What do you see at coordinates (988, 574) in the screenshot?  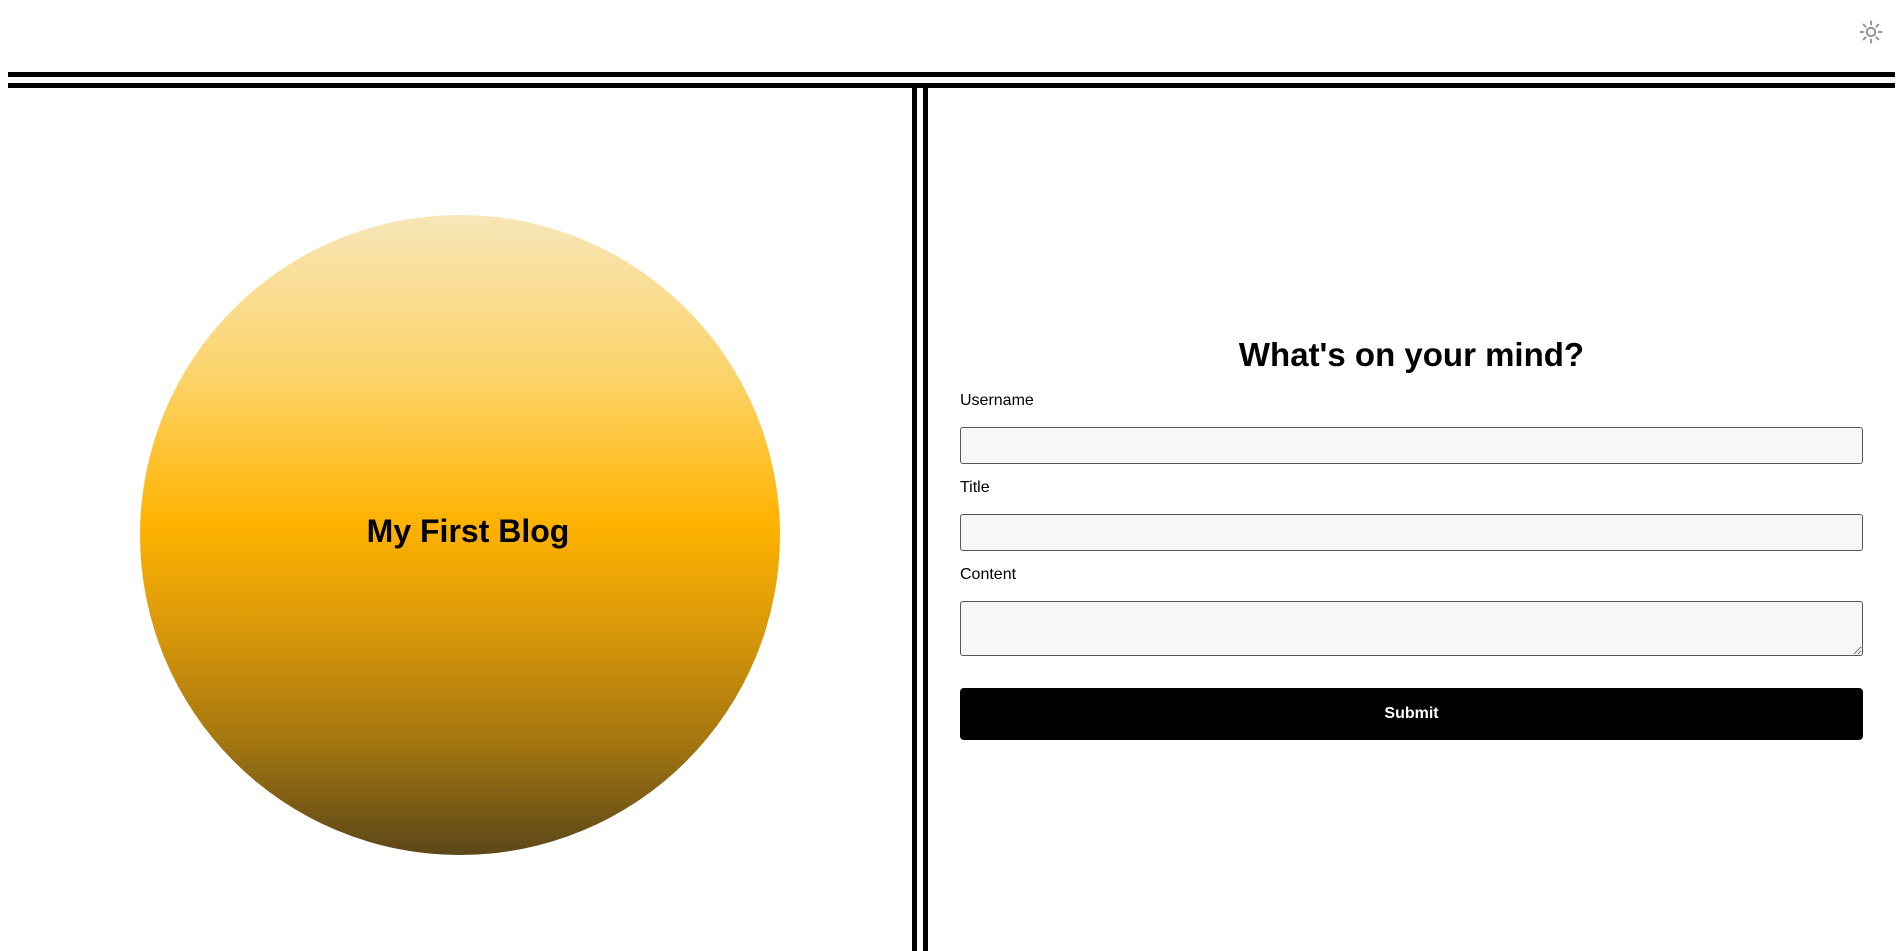 I see `content-label: Content` at bounding box center [988, 574].